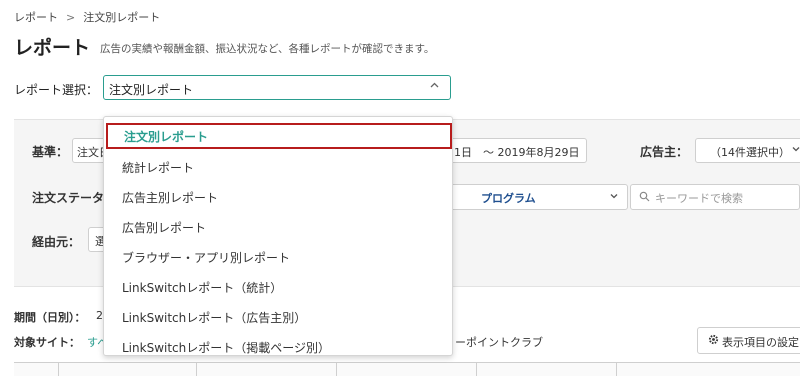 The image size is (800, 376). Describe the element at coordinates (202, 288) in the screenshot. I see `report-option-label: LinkSwitchレポート（統計）` at that location.